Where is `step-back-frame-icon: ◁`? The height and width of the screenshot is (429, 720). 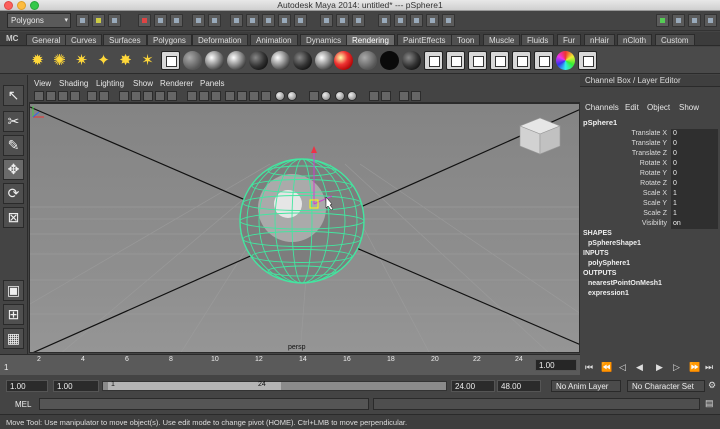 step-back-frame-icon: ◁ is located at coordinates (622, 367).